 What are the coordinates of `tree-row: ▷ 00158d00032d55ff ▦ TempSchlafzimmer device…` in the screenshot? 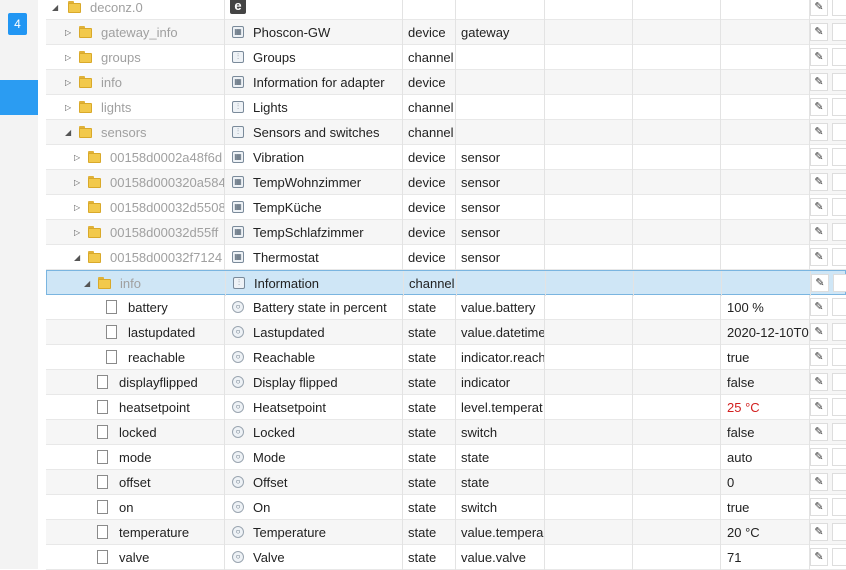 It's located at (446, 232).